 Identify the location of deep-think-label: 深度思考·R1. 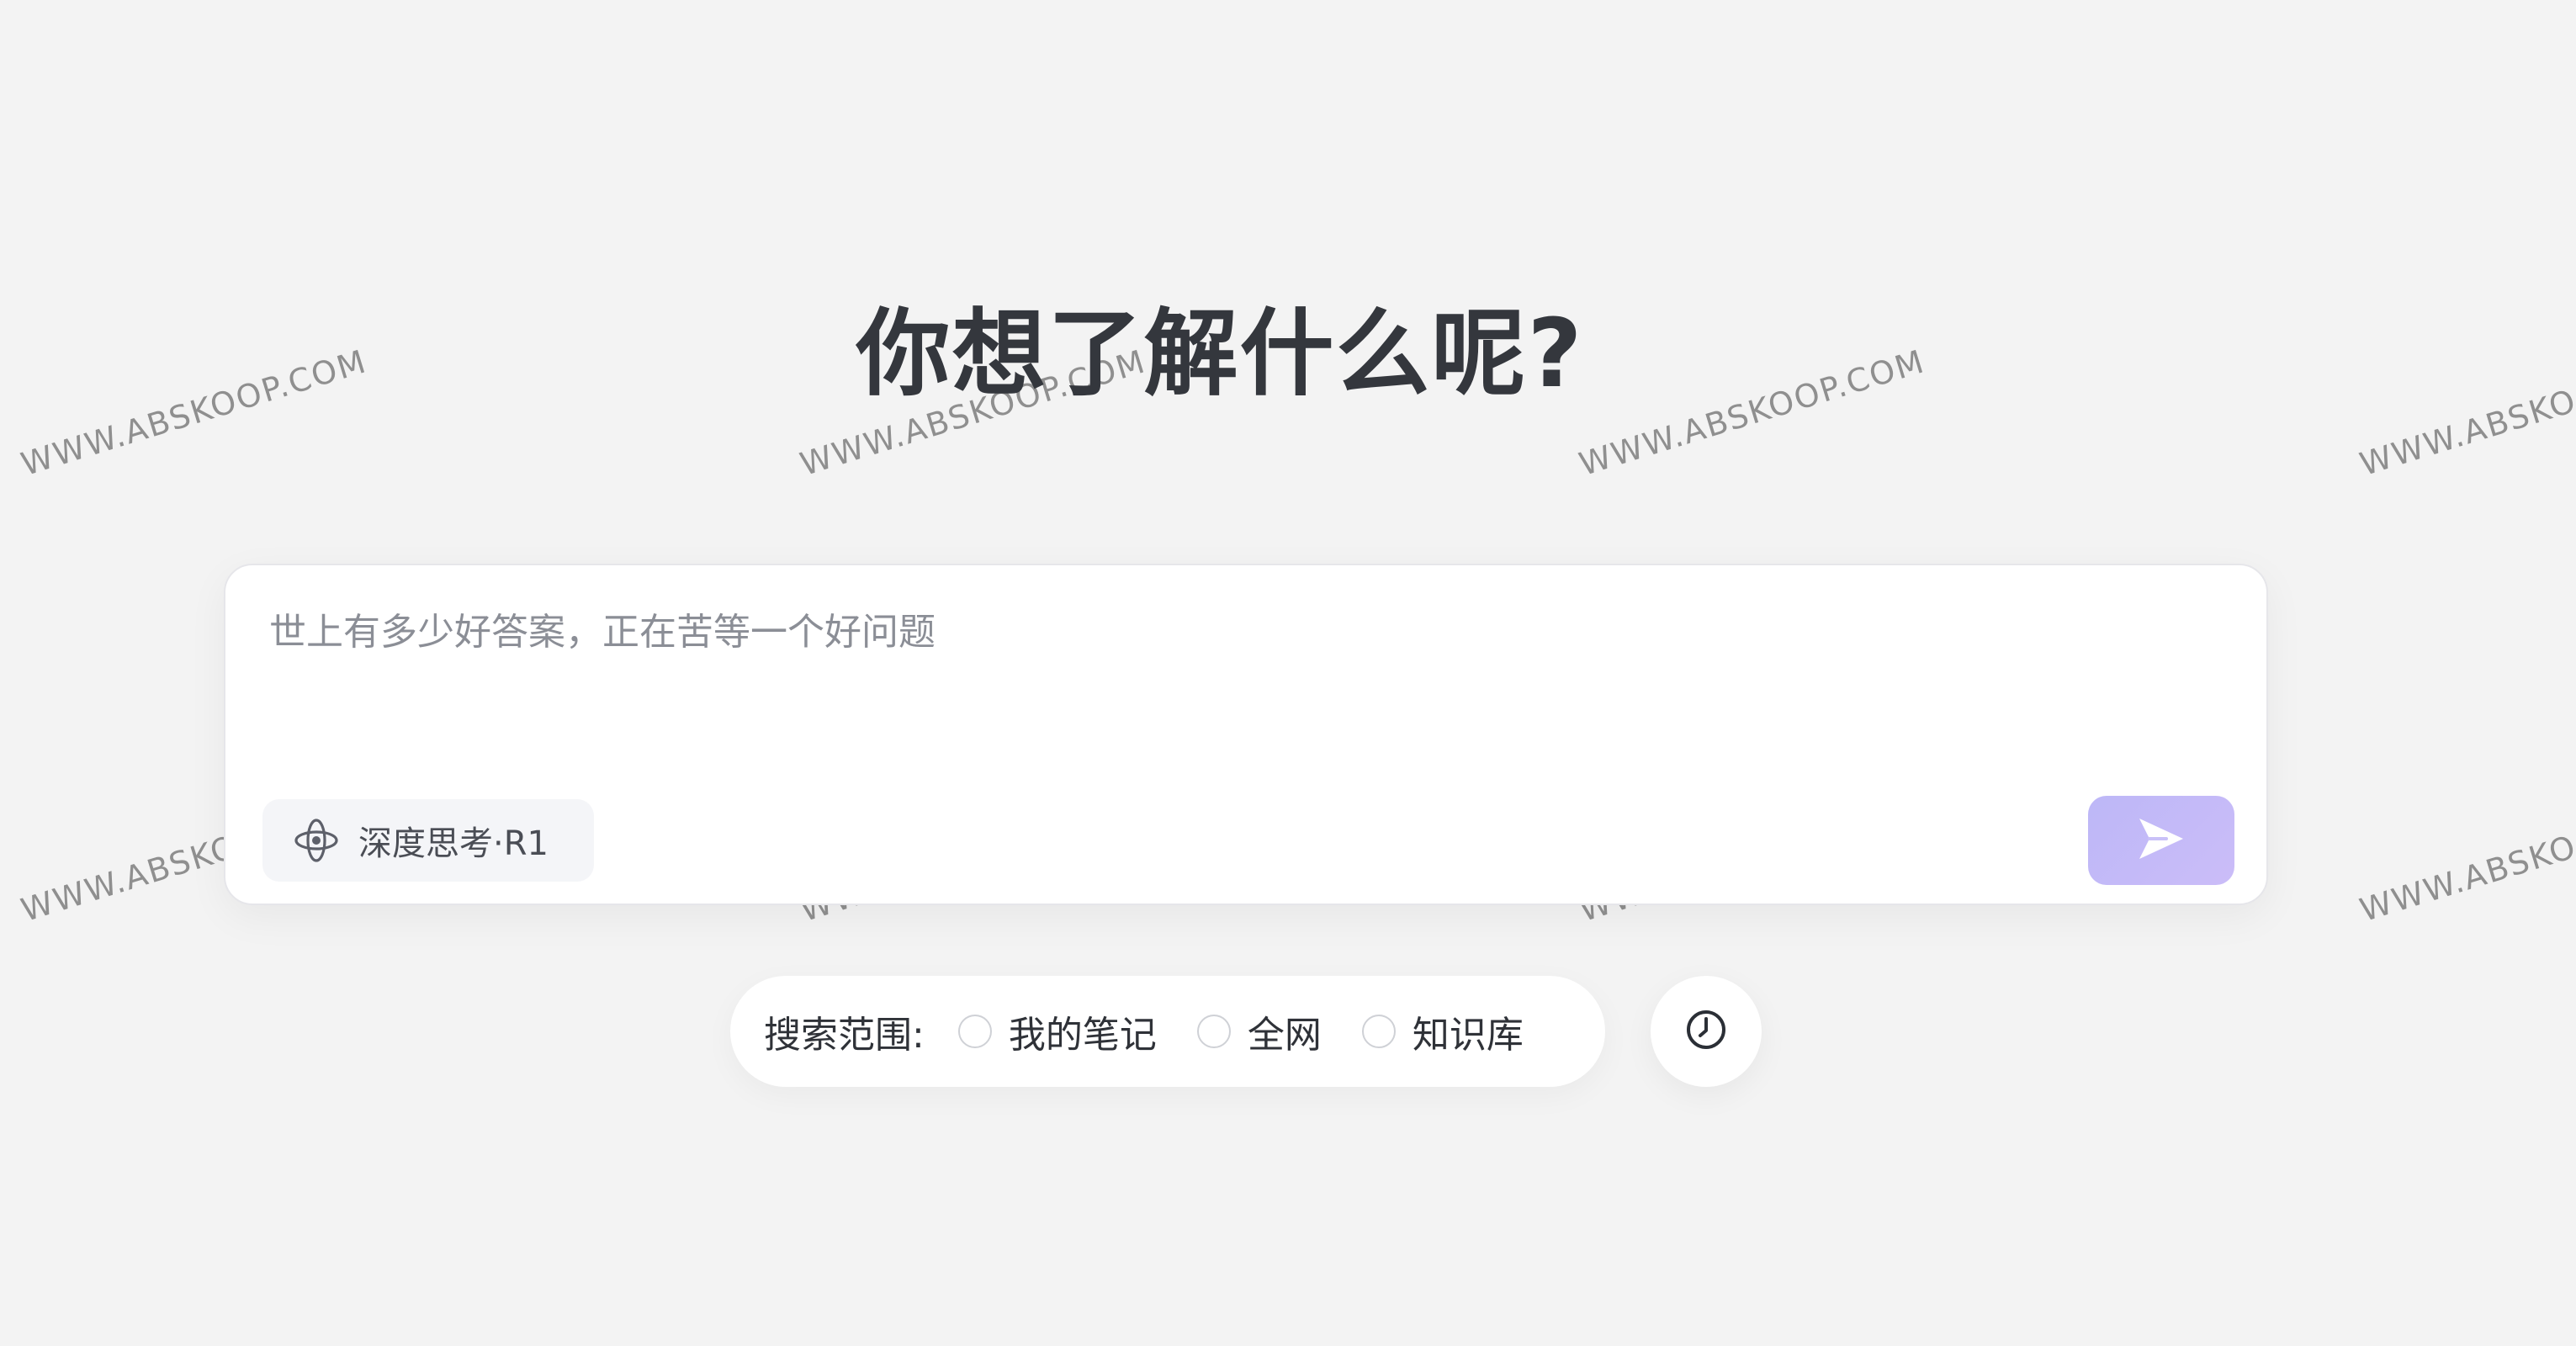
(453, 844).